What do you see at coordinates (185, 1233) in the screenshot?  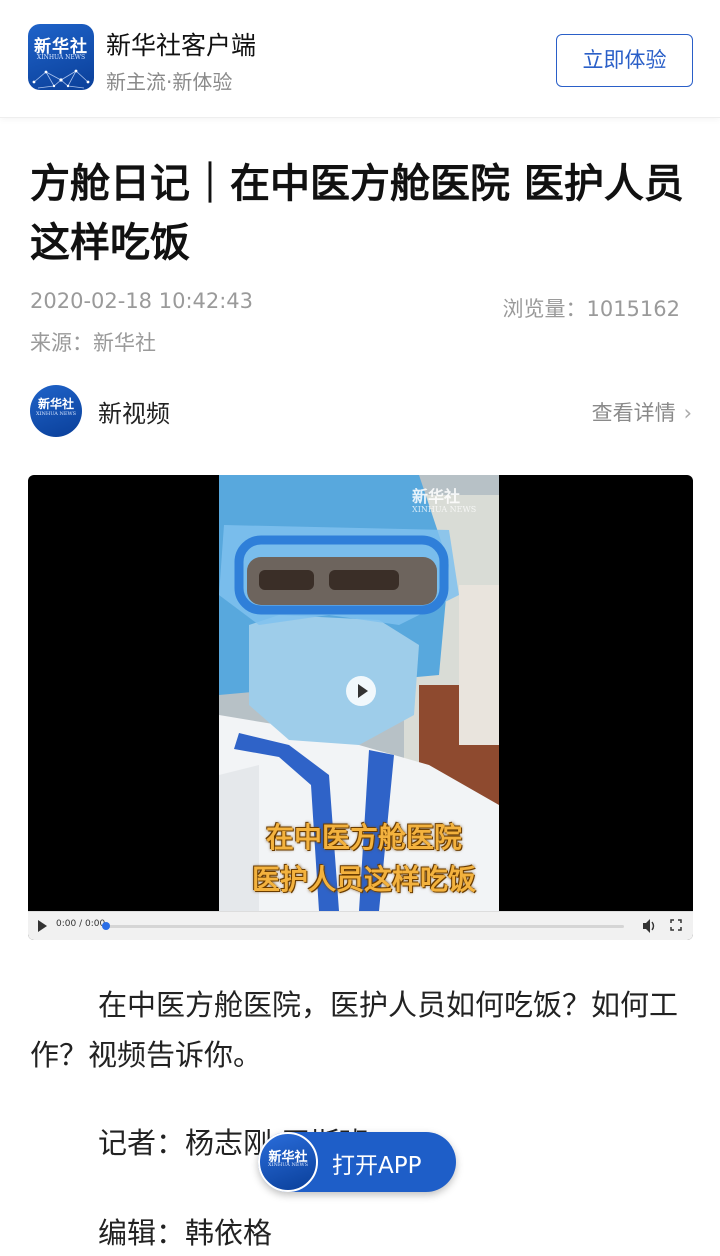 I see `editor-credit: 编辑：韩依格` at bounding box center [185, 1233].